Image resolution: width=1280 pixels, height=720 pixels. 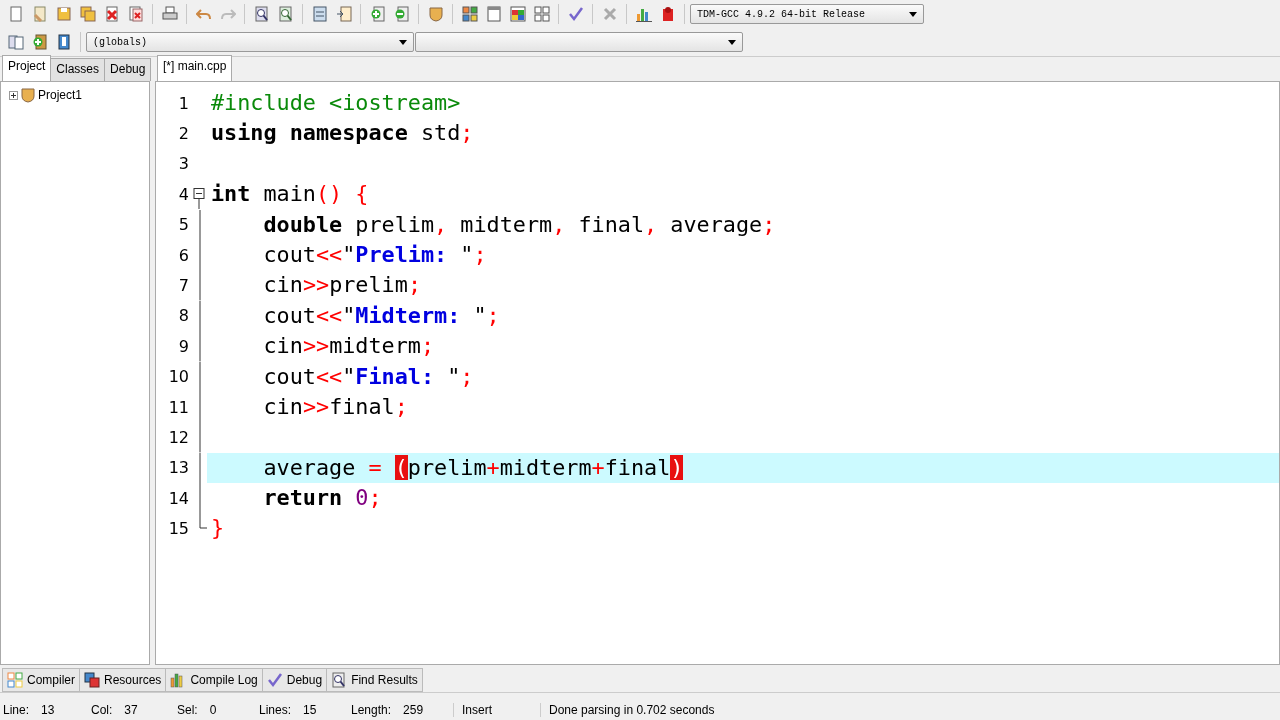 I want to click on status-label: Length:, so click(x=371, y=710).